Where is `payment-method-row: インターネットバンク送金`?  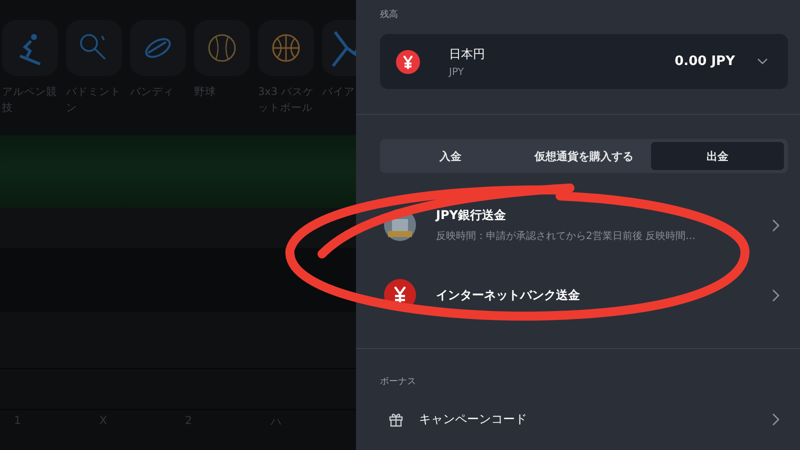 payment-method-row: インターネットバンク送金 is located at coordinates (578, 295).